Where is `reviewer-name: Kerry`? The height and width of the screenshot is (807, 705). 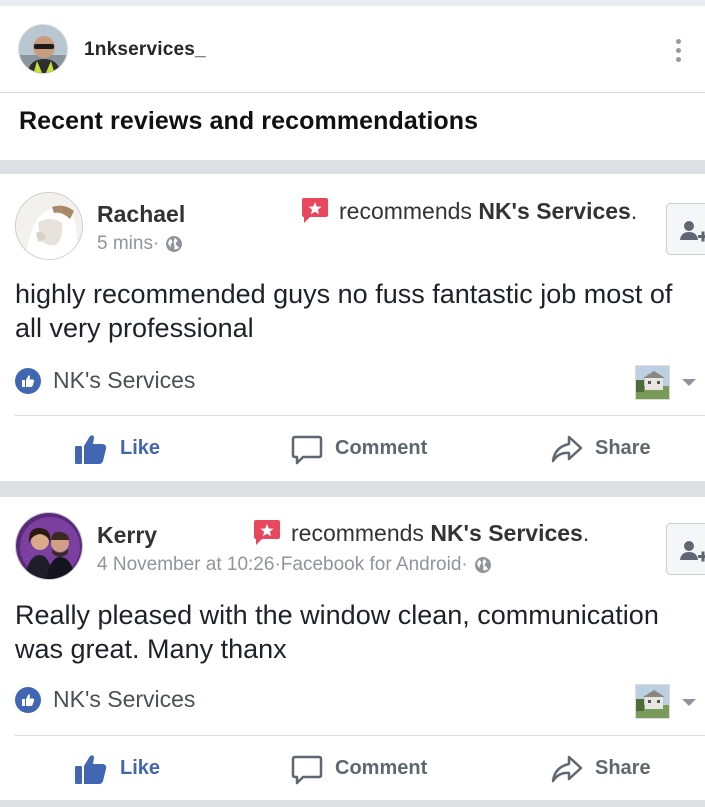
reviewer-name: Kerry is located at coordinates (127, 535).